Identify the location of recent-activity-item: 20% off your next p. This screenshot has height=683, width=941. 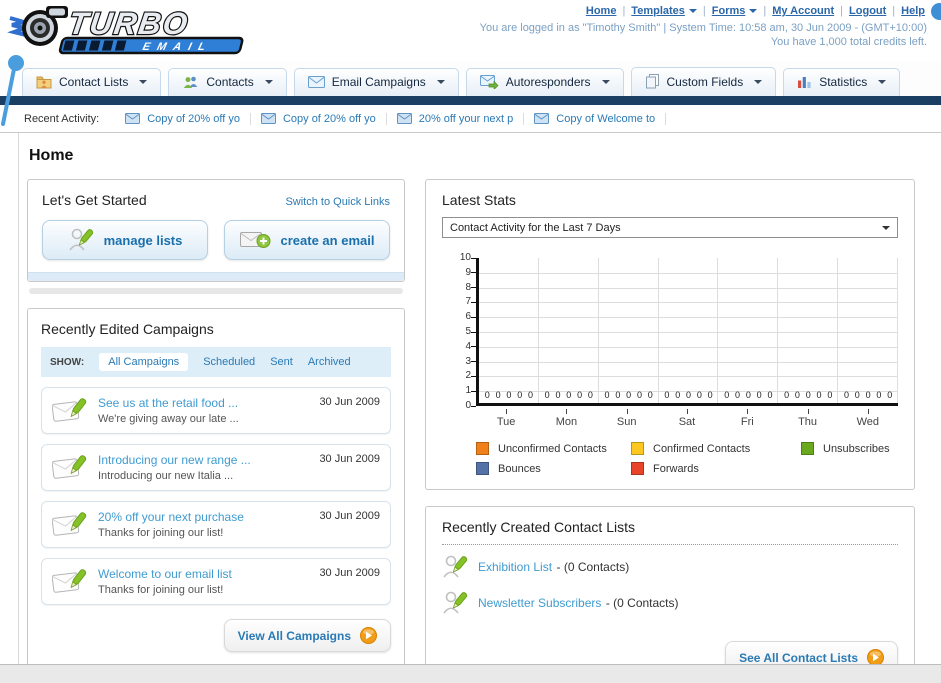
(456, 118).